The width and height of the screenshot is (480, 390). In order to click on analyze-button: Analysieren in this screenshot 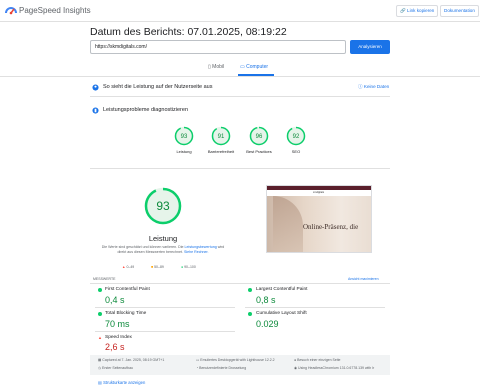, I will do `click(370, 47)`.